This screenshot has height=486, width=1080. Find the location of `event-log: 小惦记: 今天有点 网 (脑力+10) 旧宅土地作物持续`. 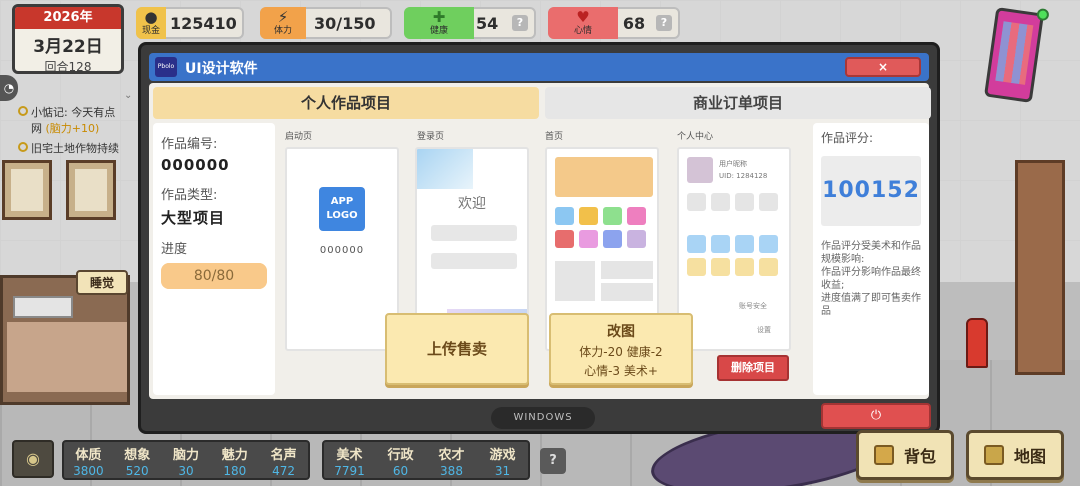

event-log: 小惦记: 今天有点 网 (脑力+10) 旧宅土地作物持续 is located at coordinates (79, 132).